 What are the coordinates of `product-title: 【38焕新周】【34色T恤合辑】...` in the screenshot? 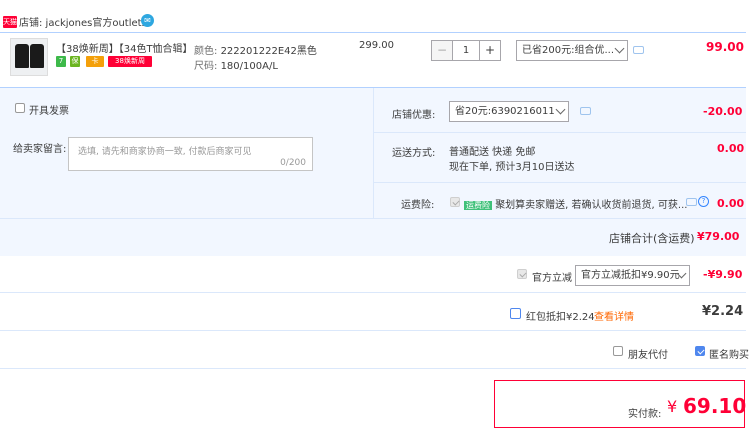 It's located at (123, 47).